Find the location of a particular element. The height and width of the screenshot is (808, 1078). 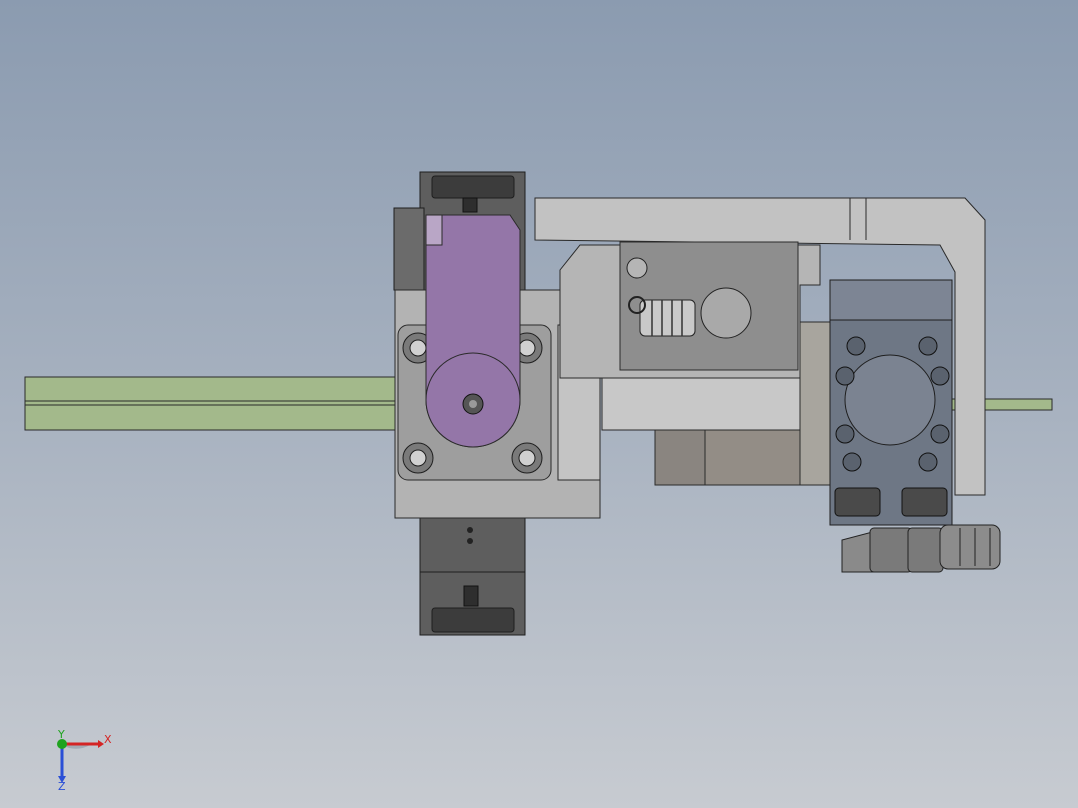

bolt-bottom-right is located at coordinates (527, 458).